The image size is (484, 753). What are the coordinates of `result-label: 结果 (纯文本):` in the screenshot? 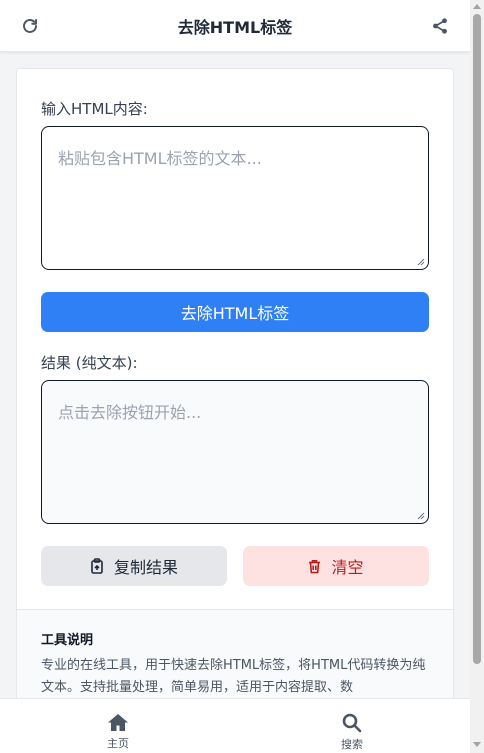 It's located at (89, 363).